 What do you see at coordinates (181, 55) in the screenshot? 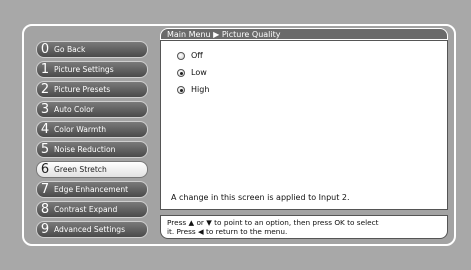
I see `radio-unselected-icon` at bounding box center [181, 55].